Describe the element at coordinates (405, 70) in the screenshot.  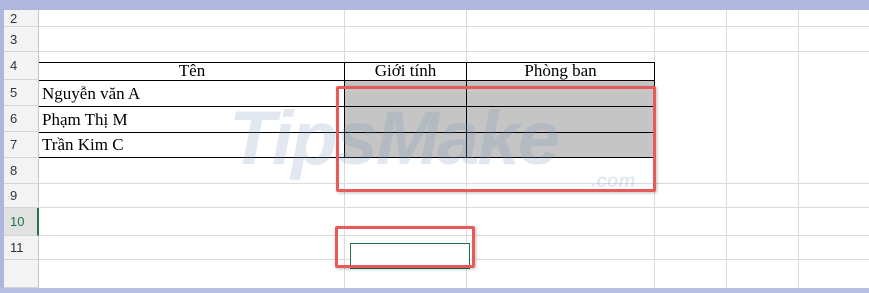
I see `header-gioi-tinh: Giới tính` at that location.